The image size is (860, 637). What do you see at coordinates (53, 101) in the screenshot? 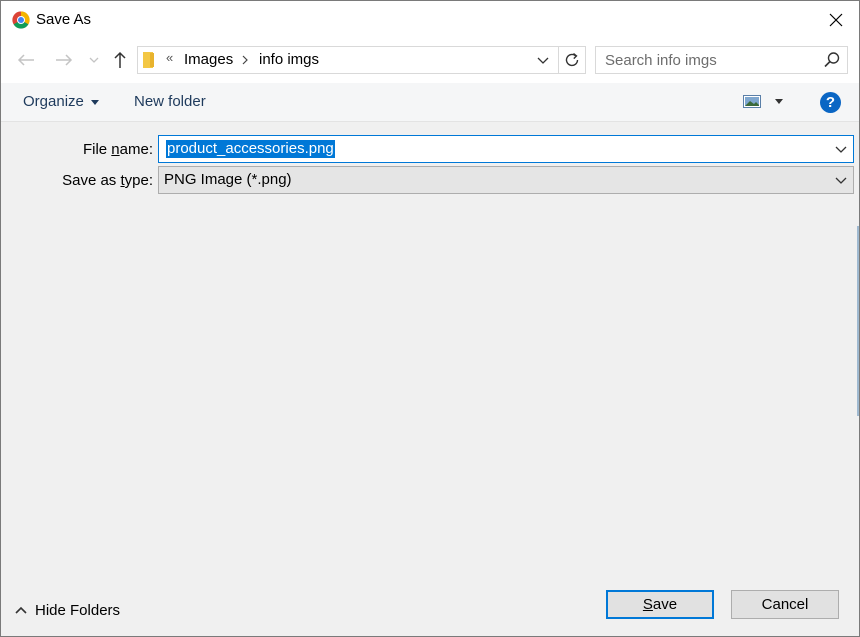
I see `organize-label: Organize` at bounding box center [53, 101].